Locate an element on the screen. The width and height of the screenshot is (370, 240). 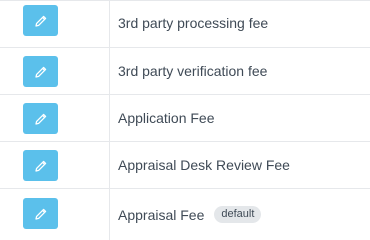
fee-name-cell: Appraisal Fee default is located at coordinates (190, 214).